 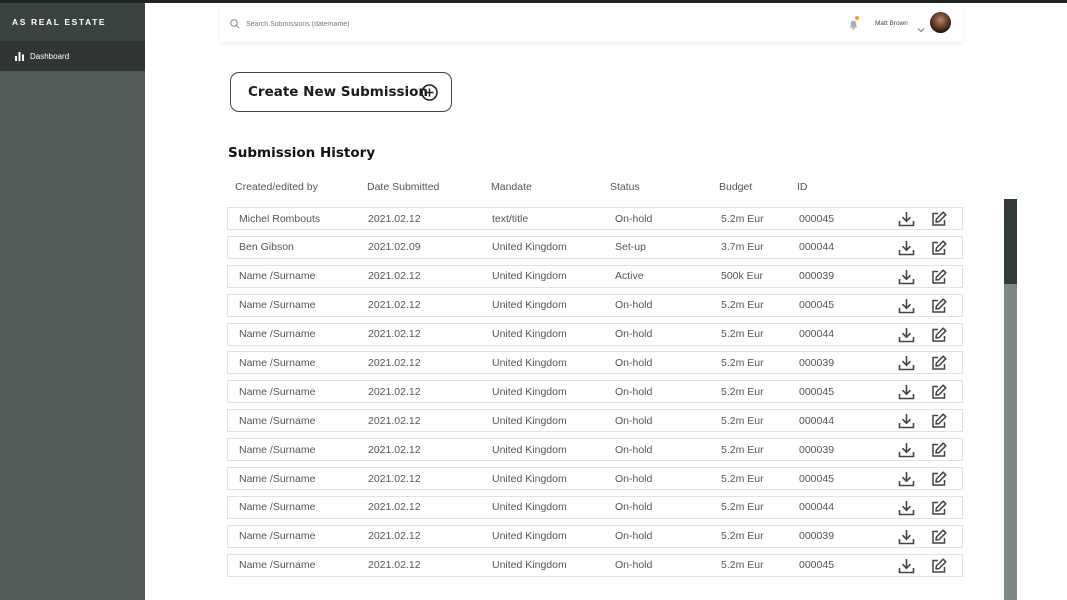 What do you see at coordinates (940, 22) in the screenshot?
I see `avatar` at bounding box center [940, 22].